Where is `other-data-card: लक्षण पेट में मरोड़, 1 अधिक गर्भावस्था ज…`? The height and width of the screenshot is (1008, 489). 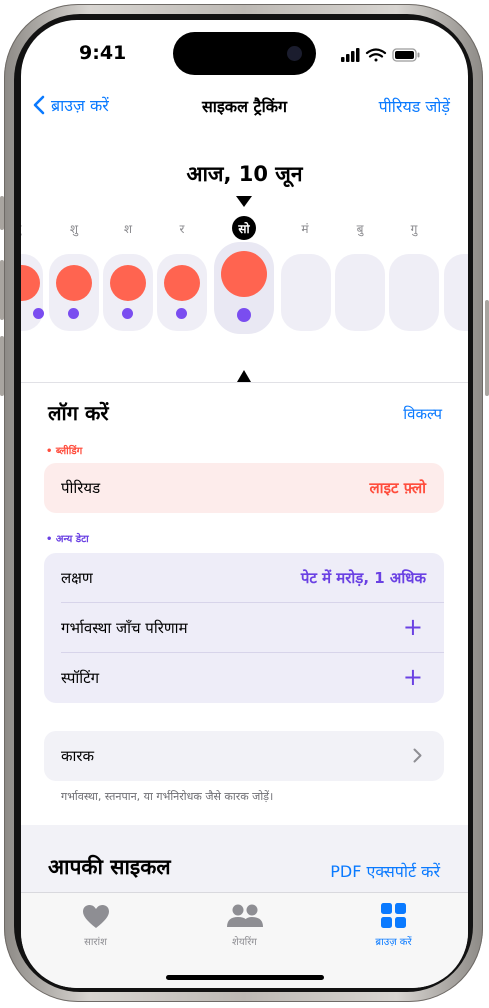 other-data-card: लक्षण पेट में मरोड़, 1 अधिक गर्भावस्था ज… is located at coordinates (244, 628).